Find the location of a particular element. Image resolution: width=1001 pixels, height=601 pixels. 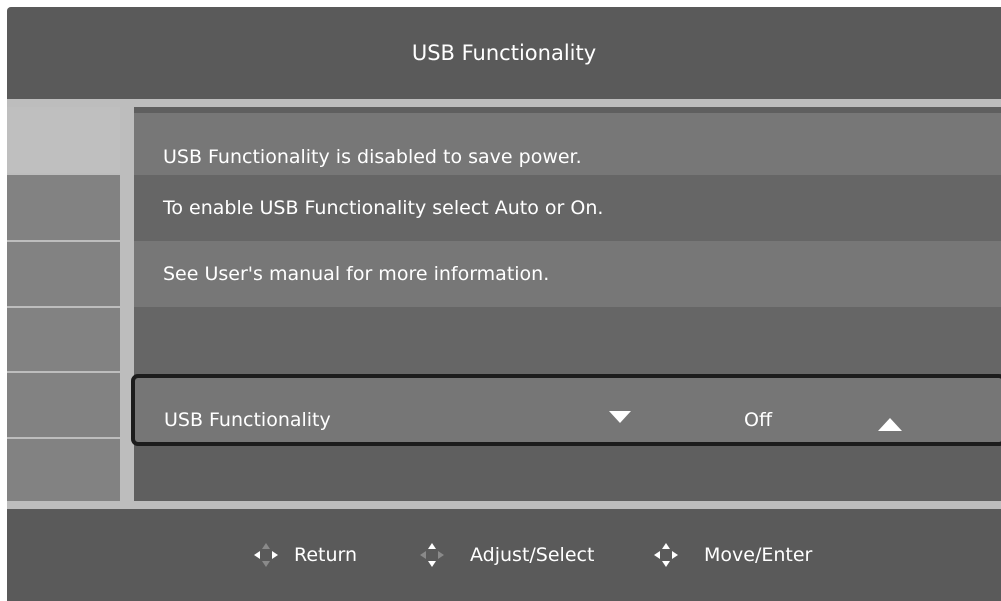

usb-functionality-setting: USB Functionality Off is located at coordinates (566, 410).